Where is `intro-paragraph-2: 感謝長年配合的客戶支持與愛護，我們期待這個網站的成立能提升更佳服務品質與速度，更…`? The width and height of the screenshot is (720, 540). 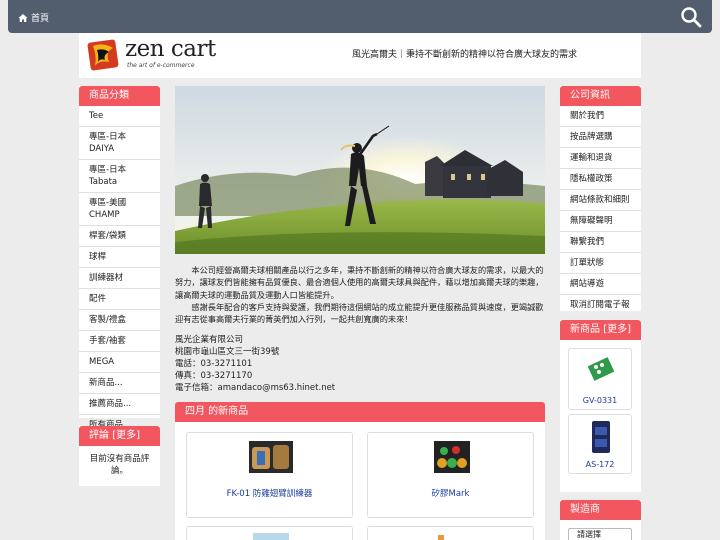
intro-paragraph-2: 感謝長年配合的客戶支持與愛護，我們期待這個網站的成立能提升更佳服務品質與速度，更… is located at coordinates (359, 313).